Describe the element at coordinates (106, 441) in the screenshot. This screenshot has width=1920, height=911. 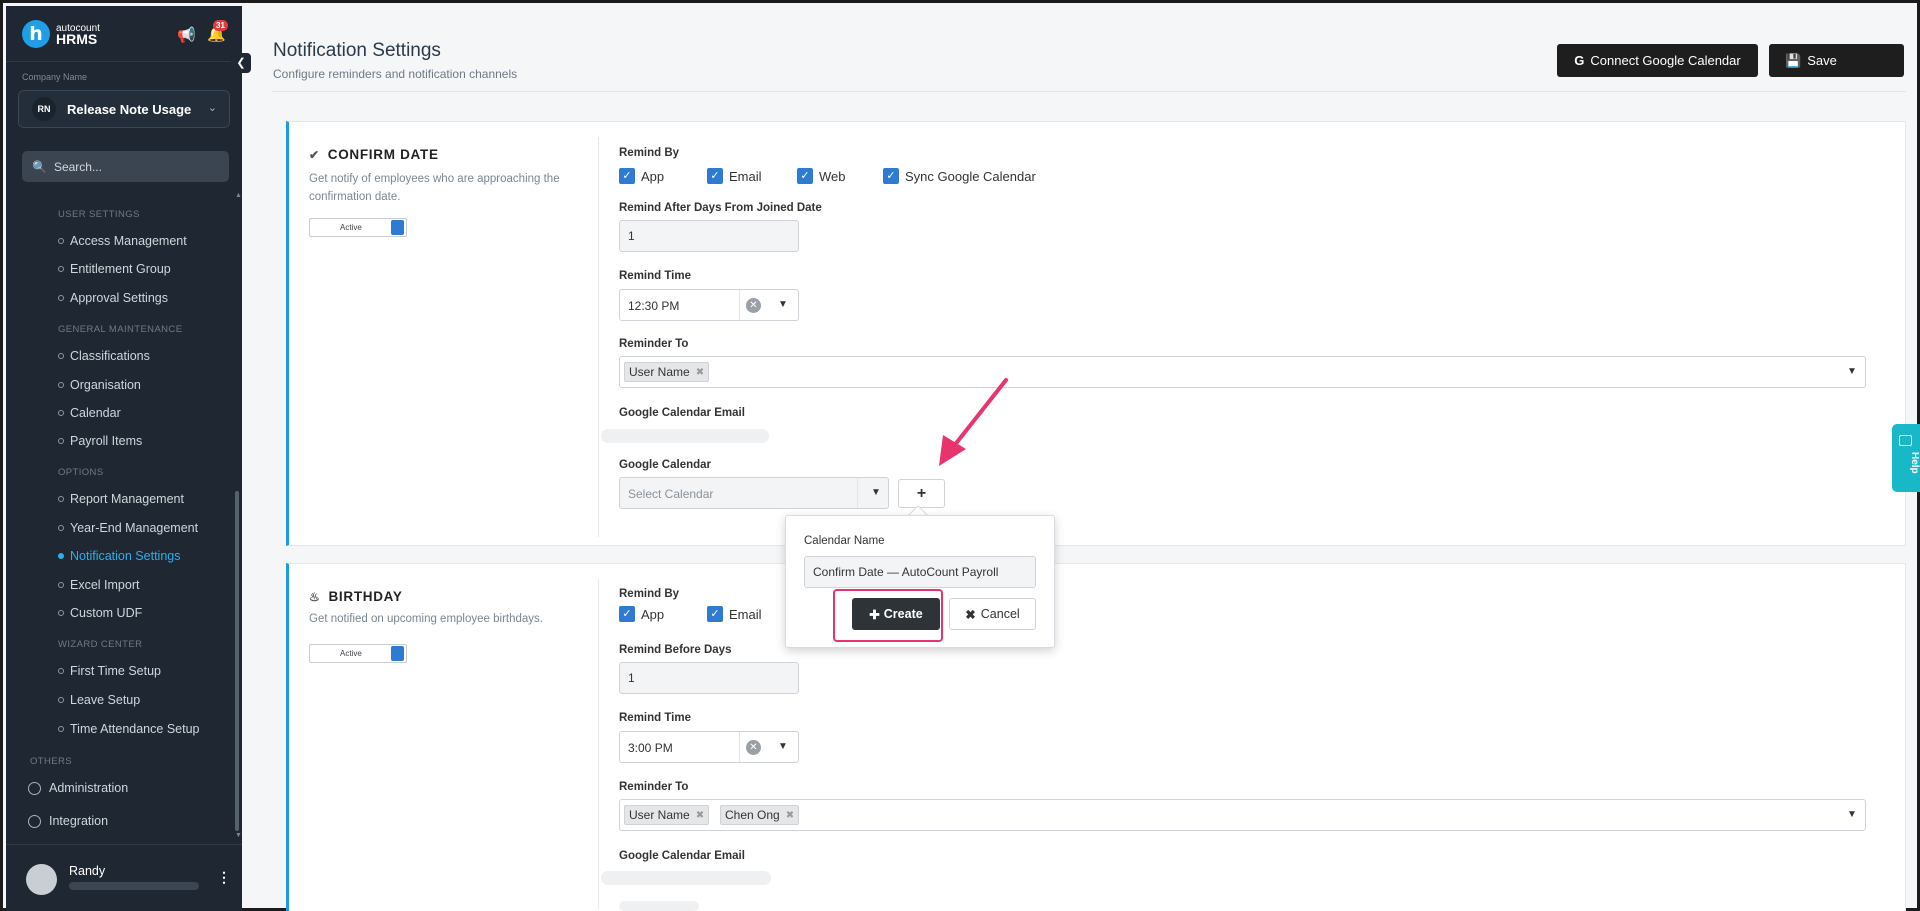
I see `sidebar-item-label: Payroll Items` at that location.